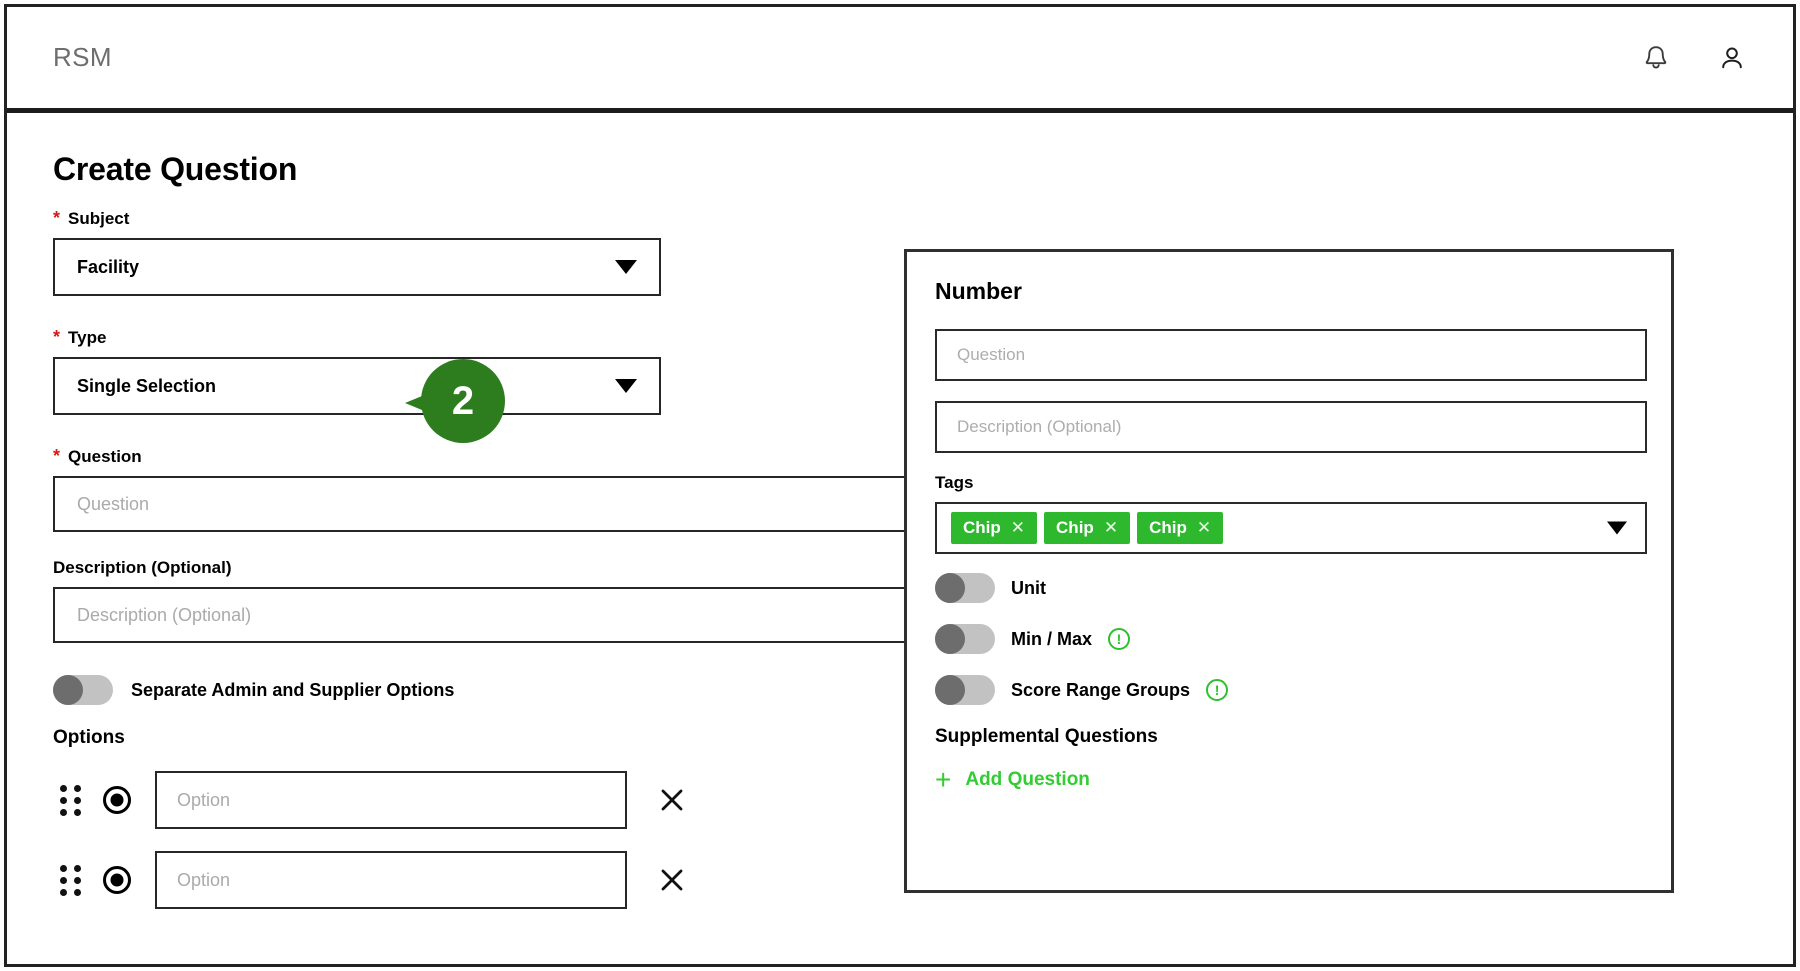 This screenshot has width=1800, height=971. I want to click on min-max-label: Min / Max, so click(1052, 638).